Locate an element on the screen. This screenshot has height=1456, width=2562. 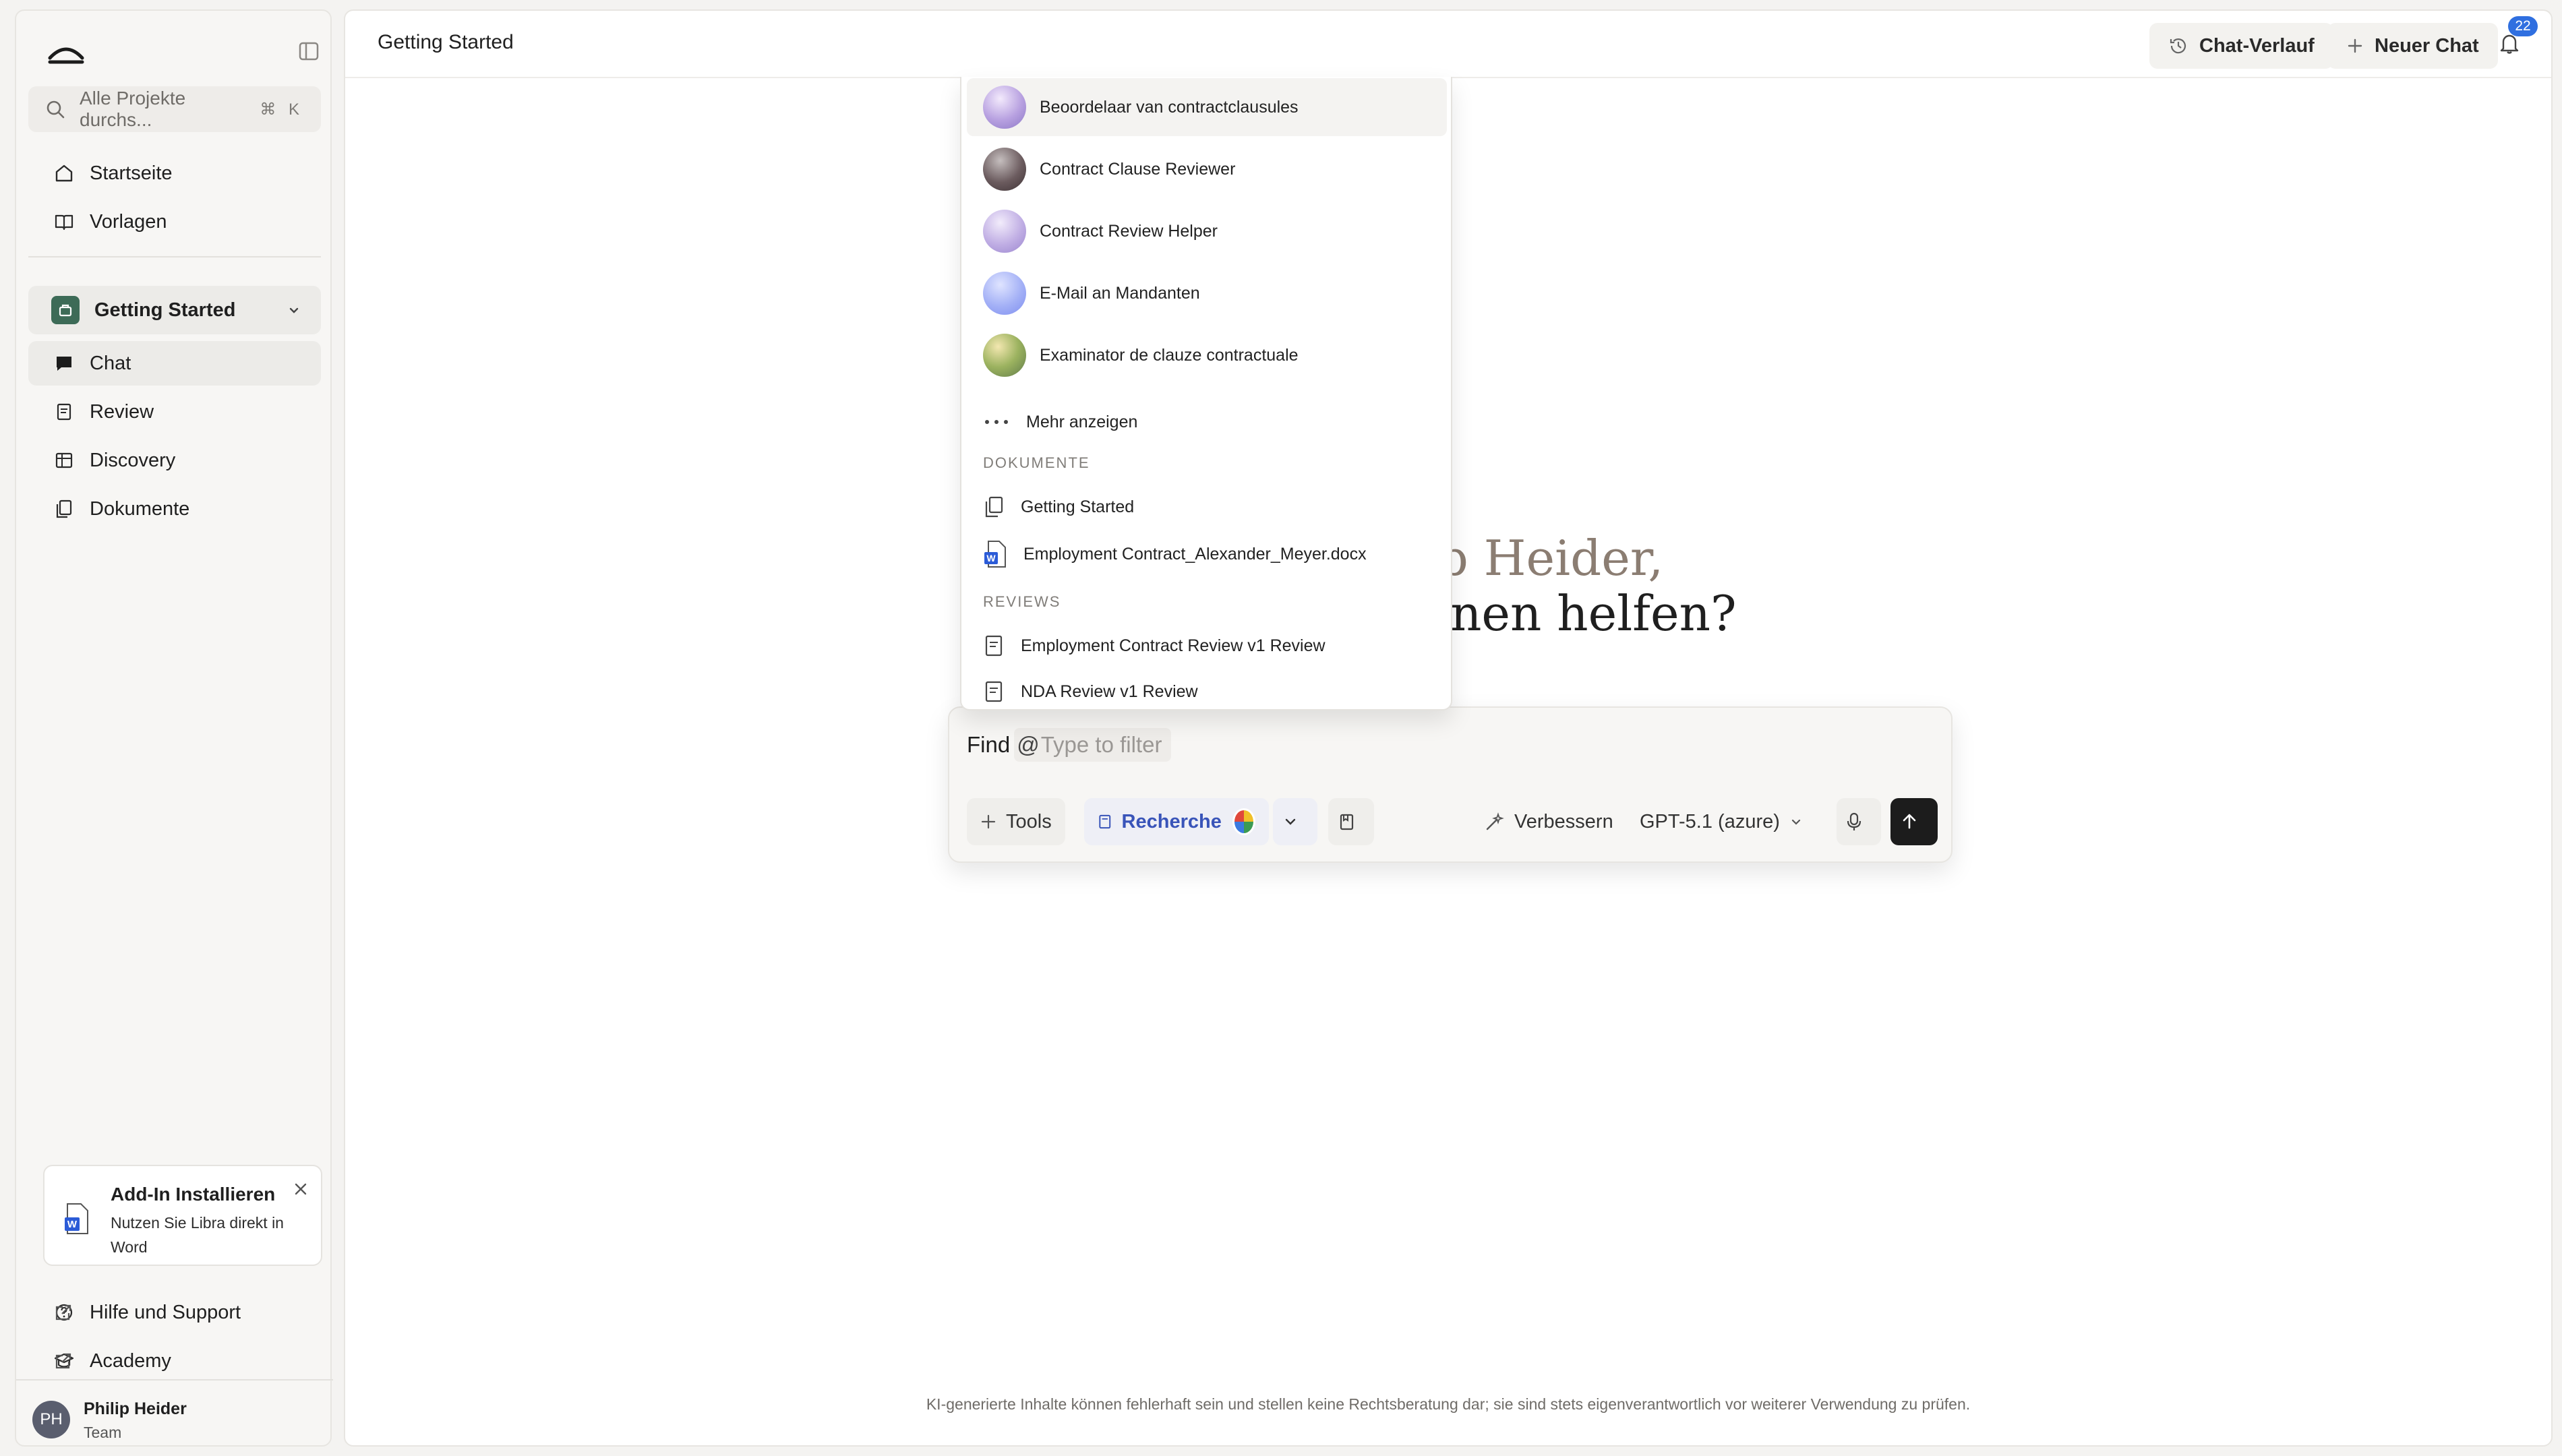
assistant-option: Contract Review Helper is located at coordinates (1207, 231).